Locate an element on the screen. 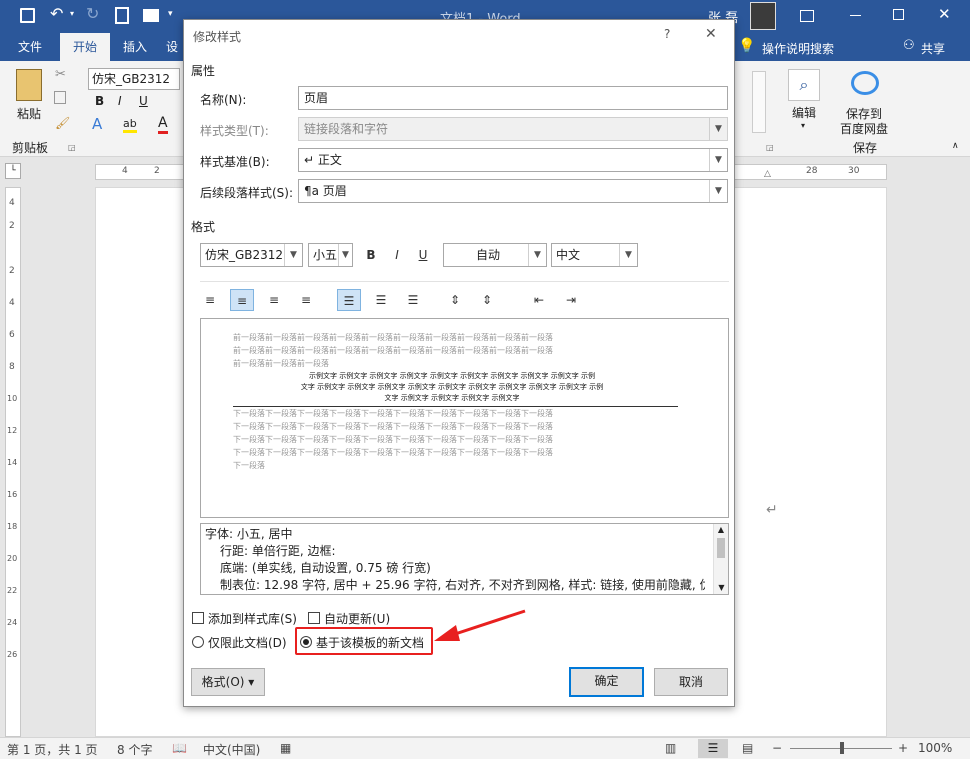  zoom-level: 100% is located at coordinates (935, 748).